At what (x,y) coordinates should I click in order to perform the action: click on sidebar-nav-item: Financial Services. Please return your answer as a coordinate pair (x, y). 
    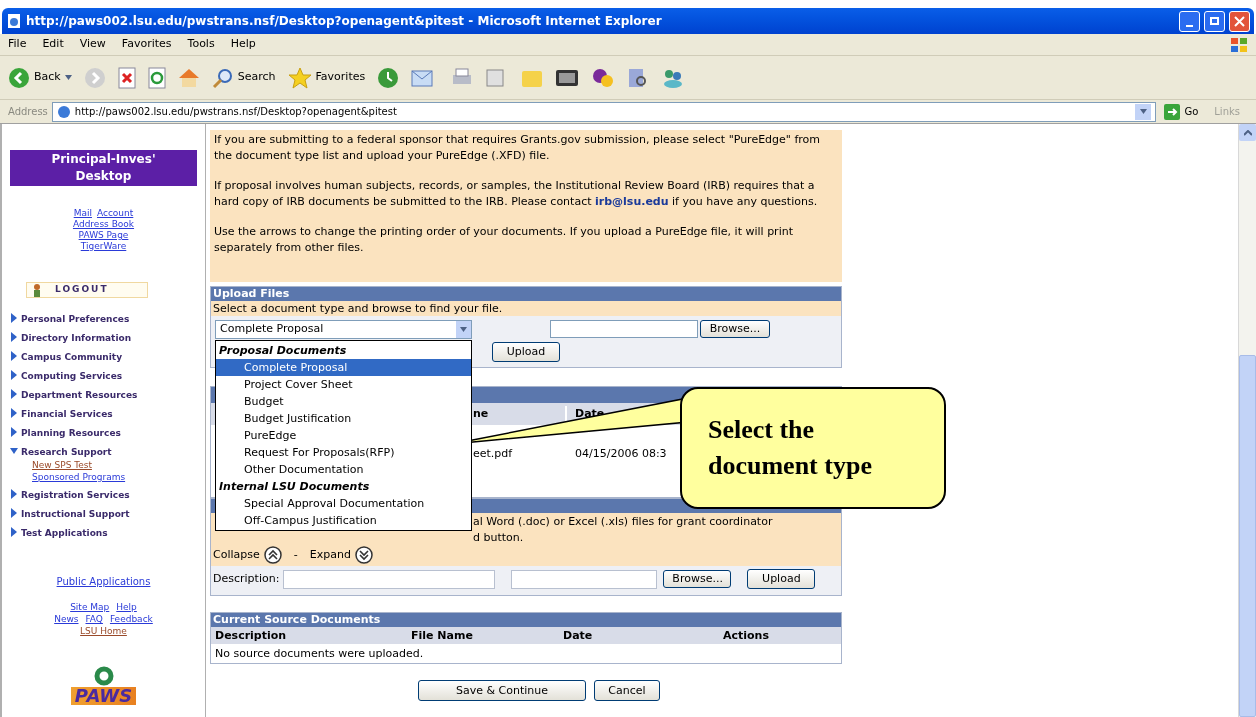
    Looking at the image, I should click on (67, 414).